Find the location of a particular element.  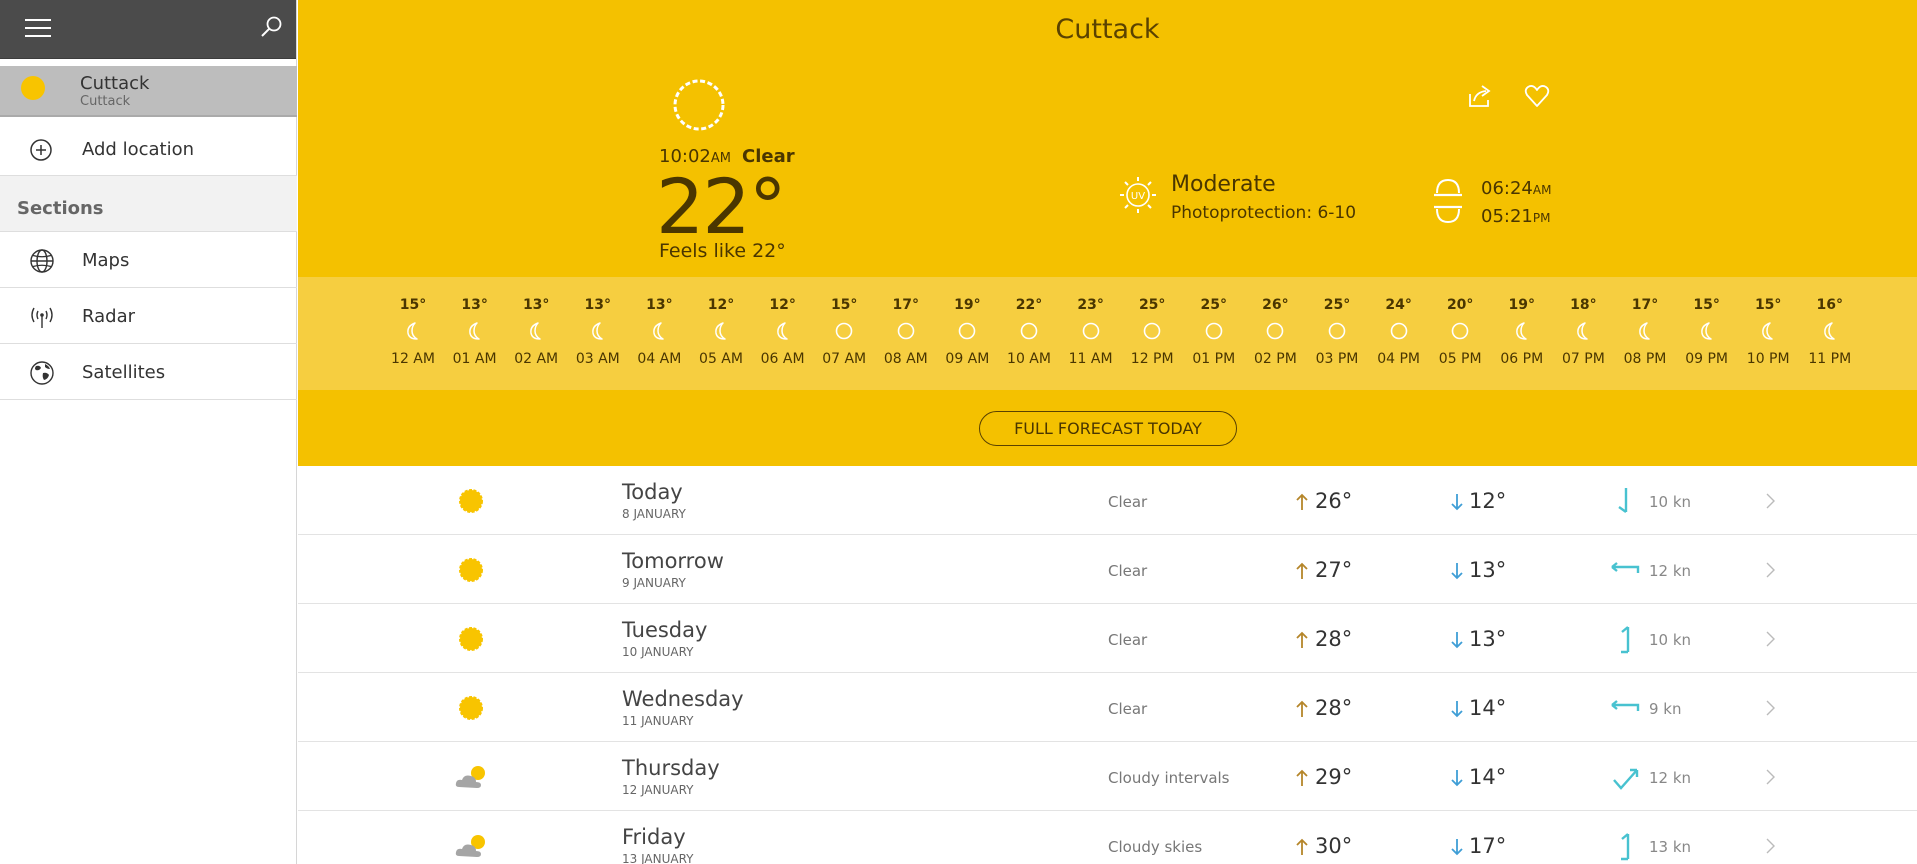

day-forecast-row: Tuesday 10 JANUARY Clear 28° 13° 10 kn is located at coordinates (1107, 638).